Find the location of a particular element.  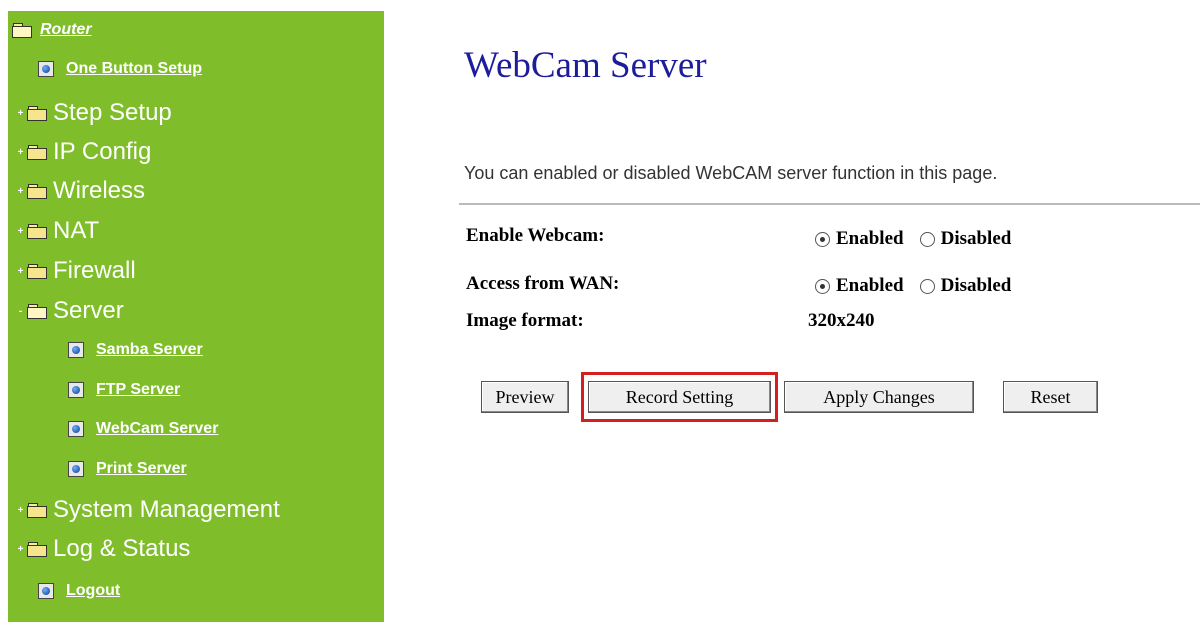

sidebar-item-log-status: + Log & Status is located at coordinates (103, 549).